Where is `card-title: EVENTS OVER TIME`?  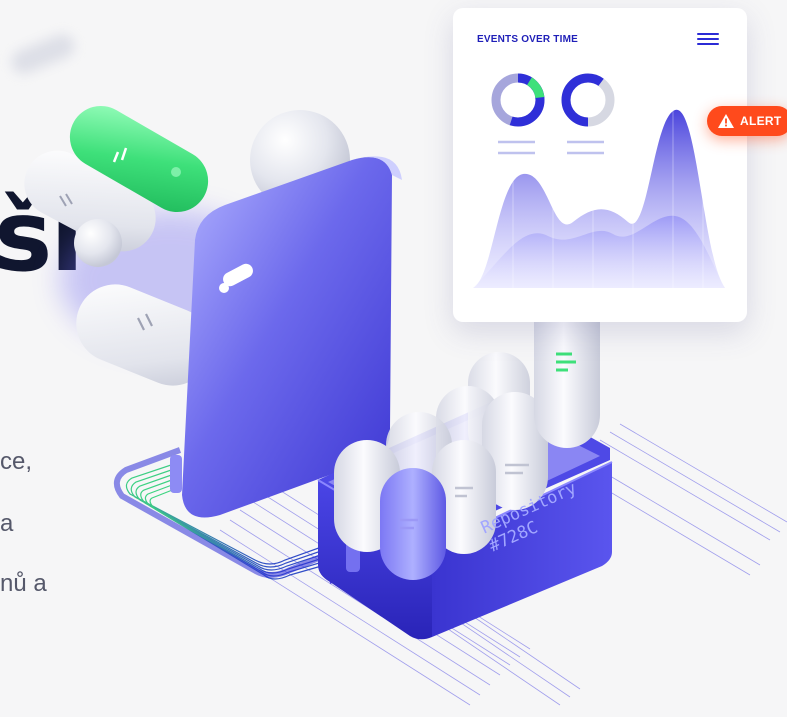
card-title: EVENTS OVER TIME is located at coordinates (527, 39).